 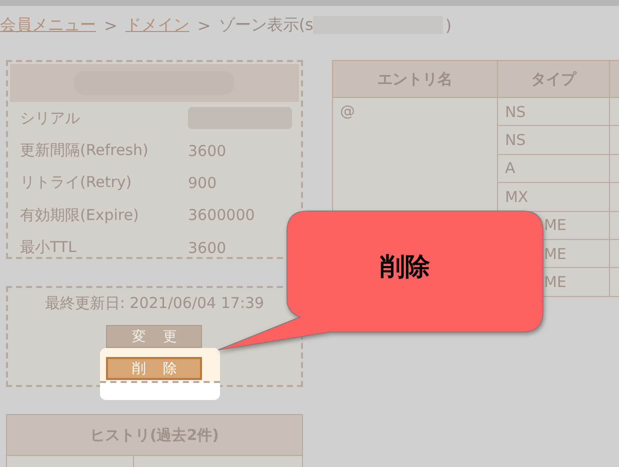 What do you see at coordinates (448, 25) in the screenshot?
I see `breadcrumb-current: )` at bounding box center [448, 25].